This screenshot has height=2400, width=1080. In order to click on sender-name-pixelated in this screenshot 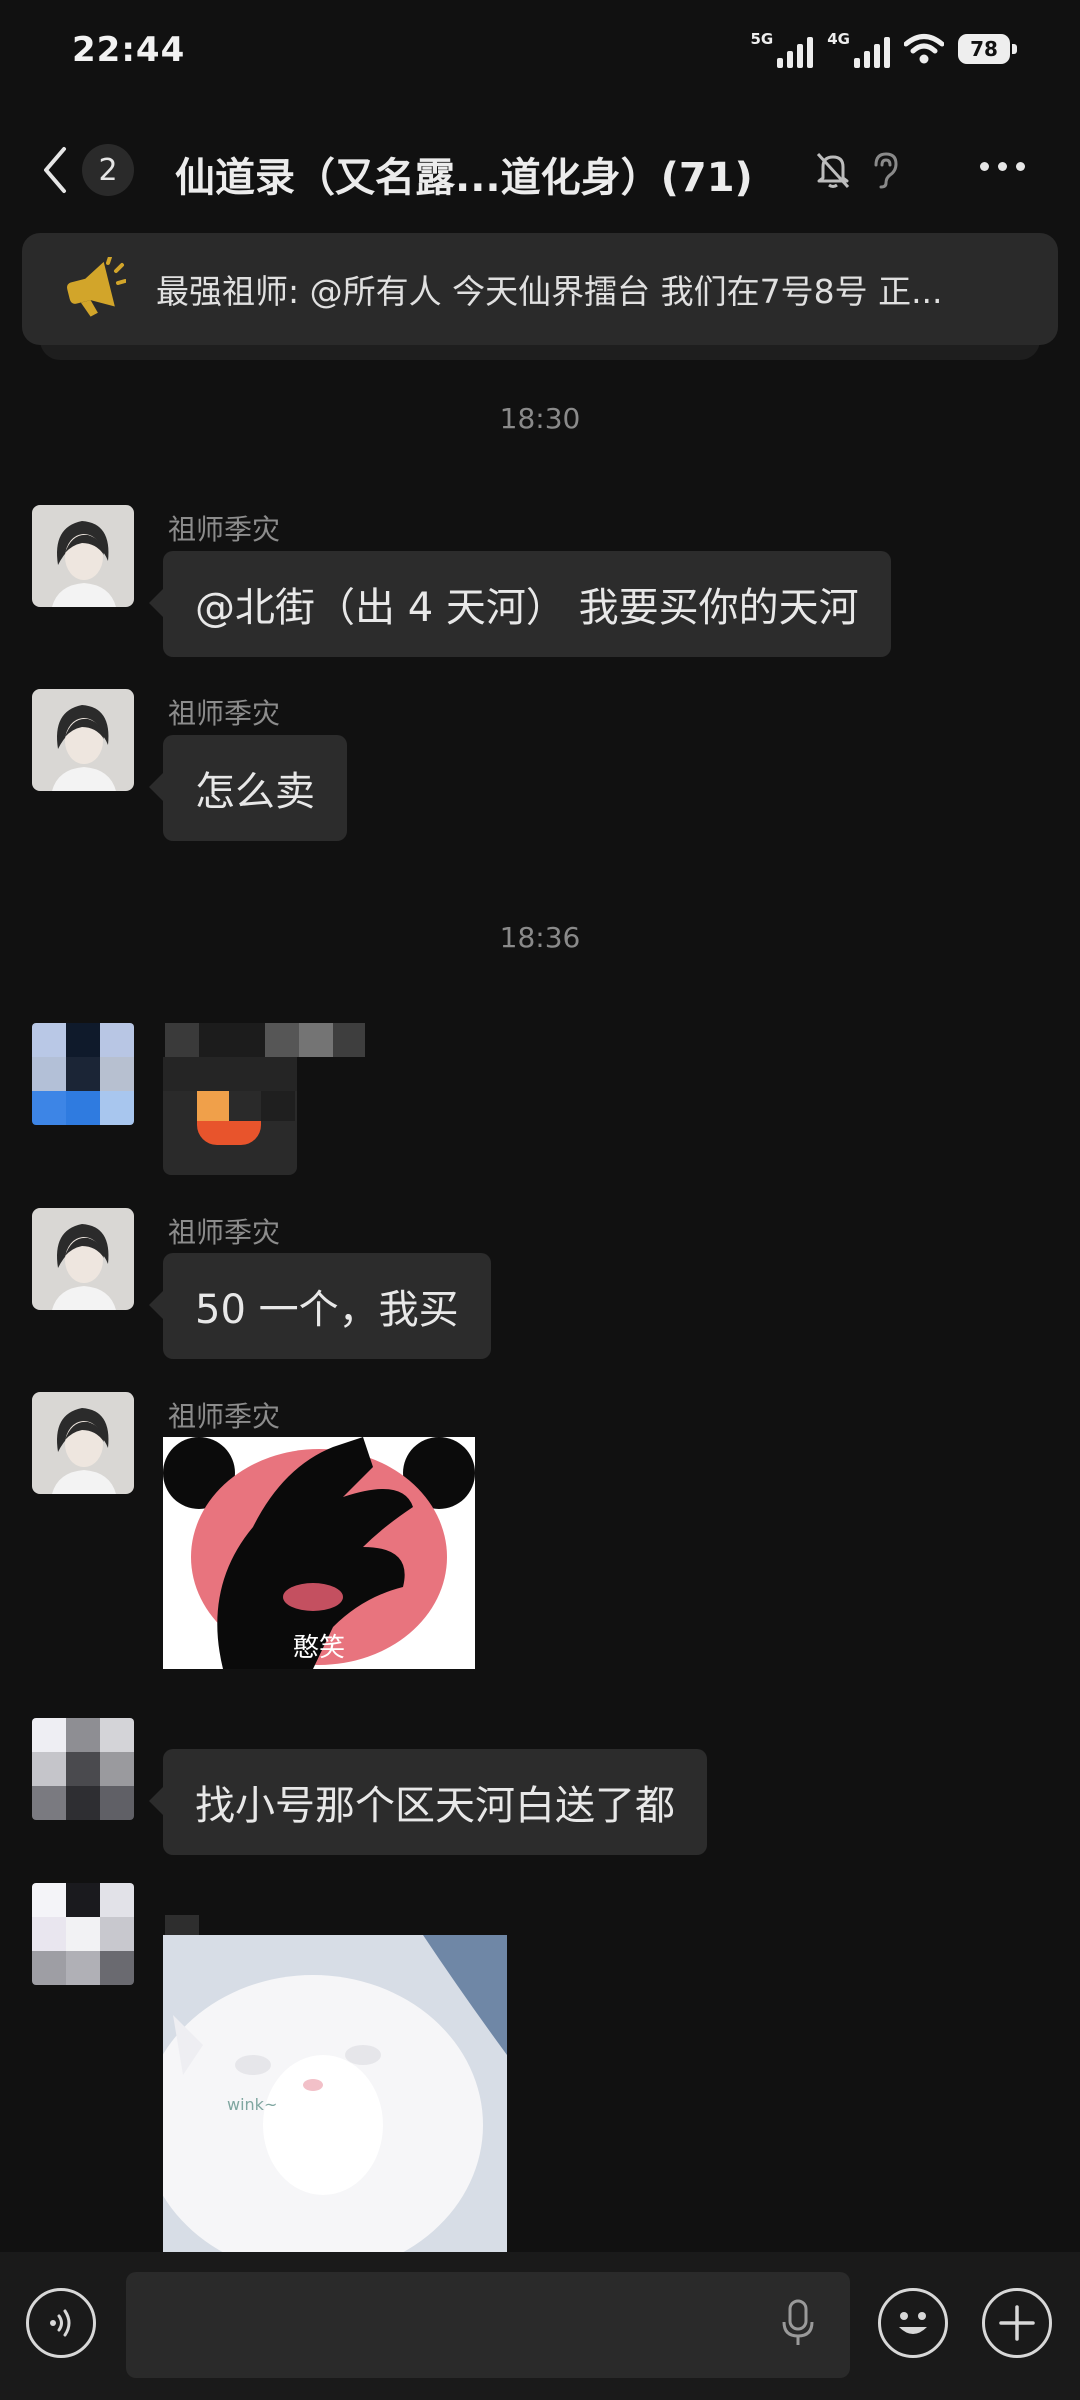, I will do `click(265, 1040)`.